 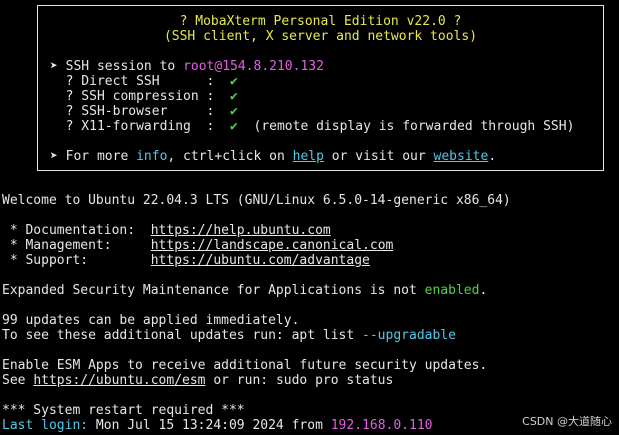 I want to click on info-link: info, so click(x=151, y=156).